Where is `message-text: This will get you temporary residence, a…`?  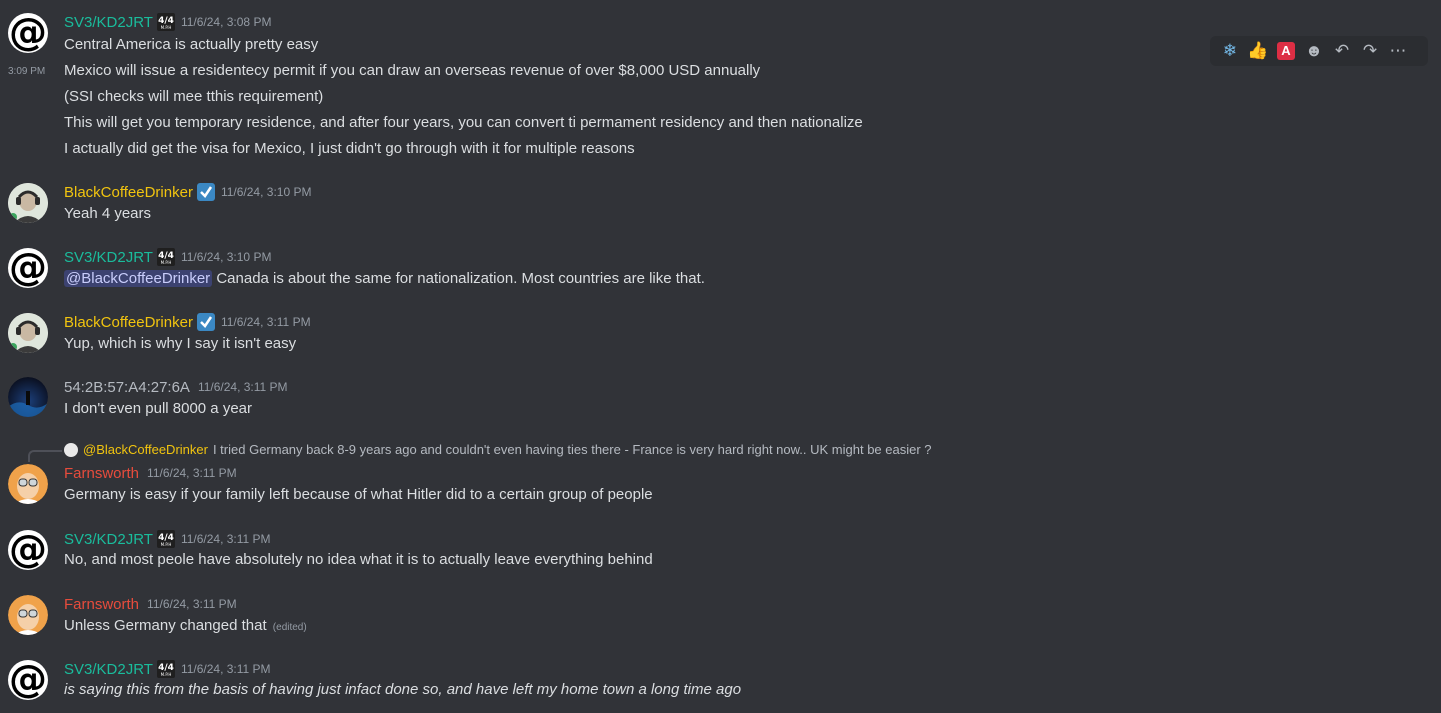
message-text: This will get you temporary residence, a… is located at coordinates (463, 122).